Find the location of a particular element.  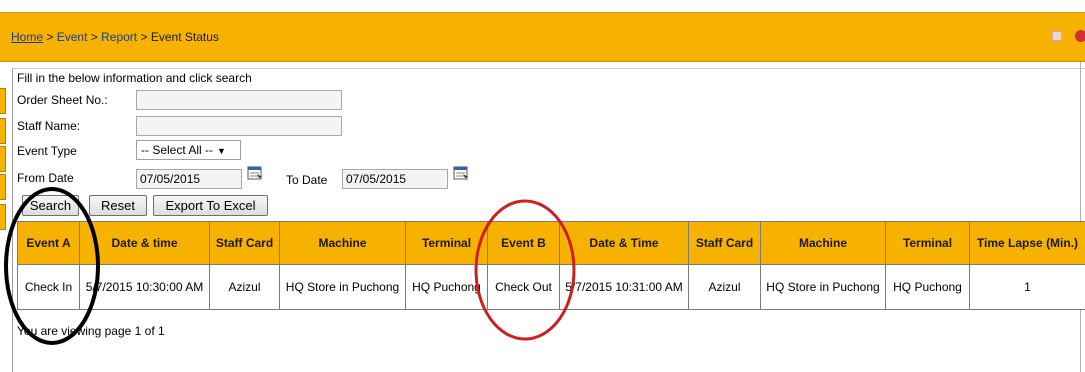

from-date-input is located at coordinates (189, 179).